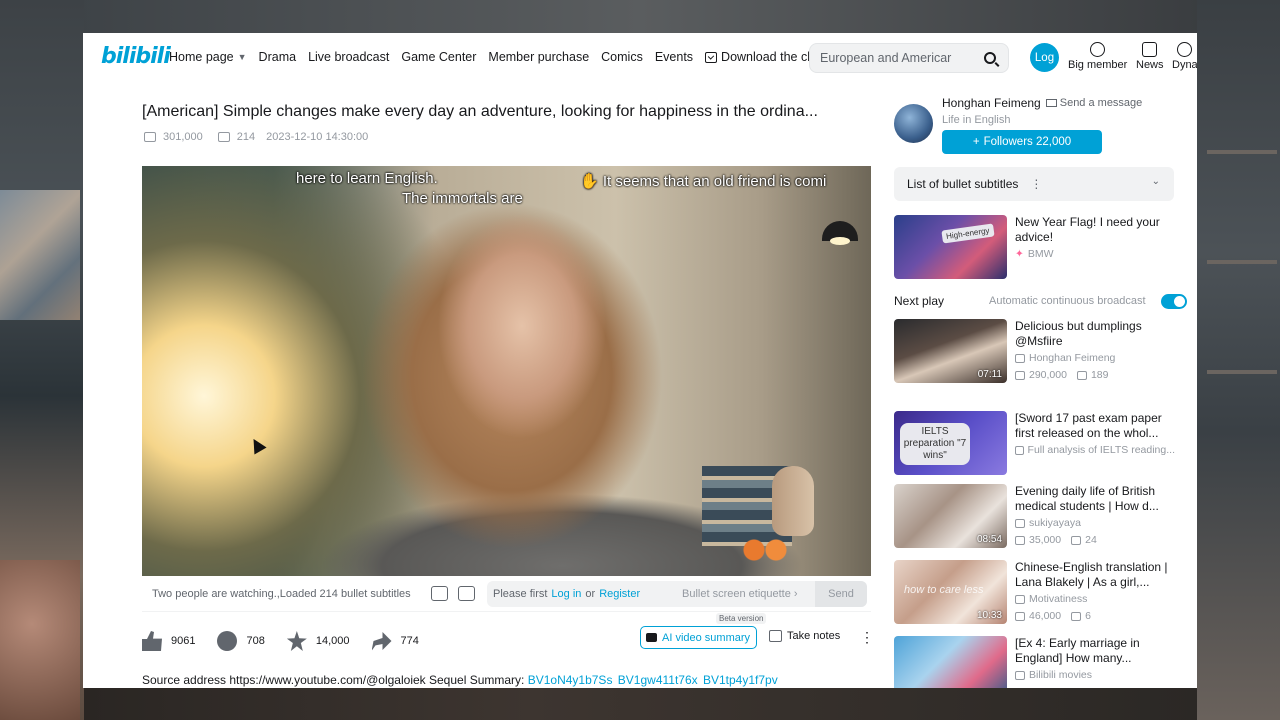 The height and width of the screenshot is (720, 1280). Describe the element at coordinates (1095, 358) in the screenshot. I see `uploader-line: Honghan Feimeng` at that location.